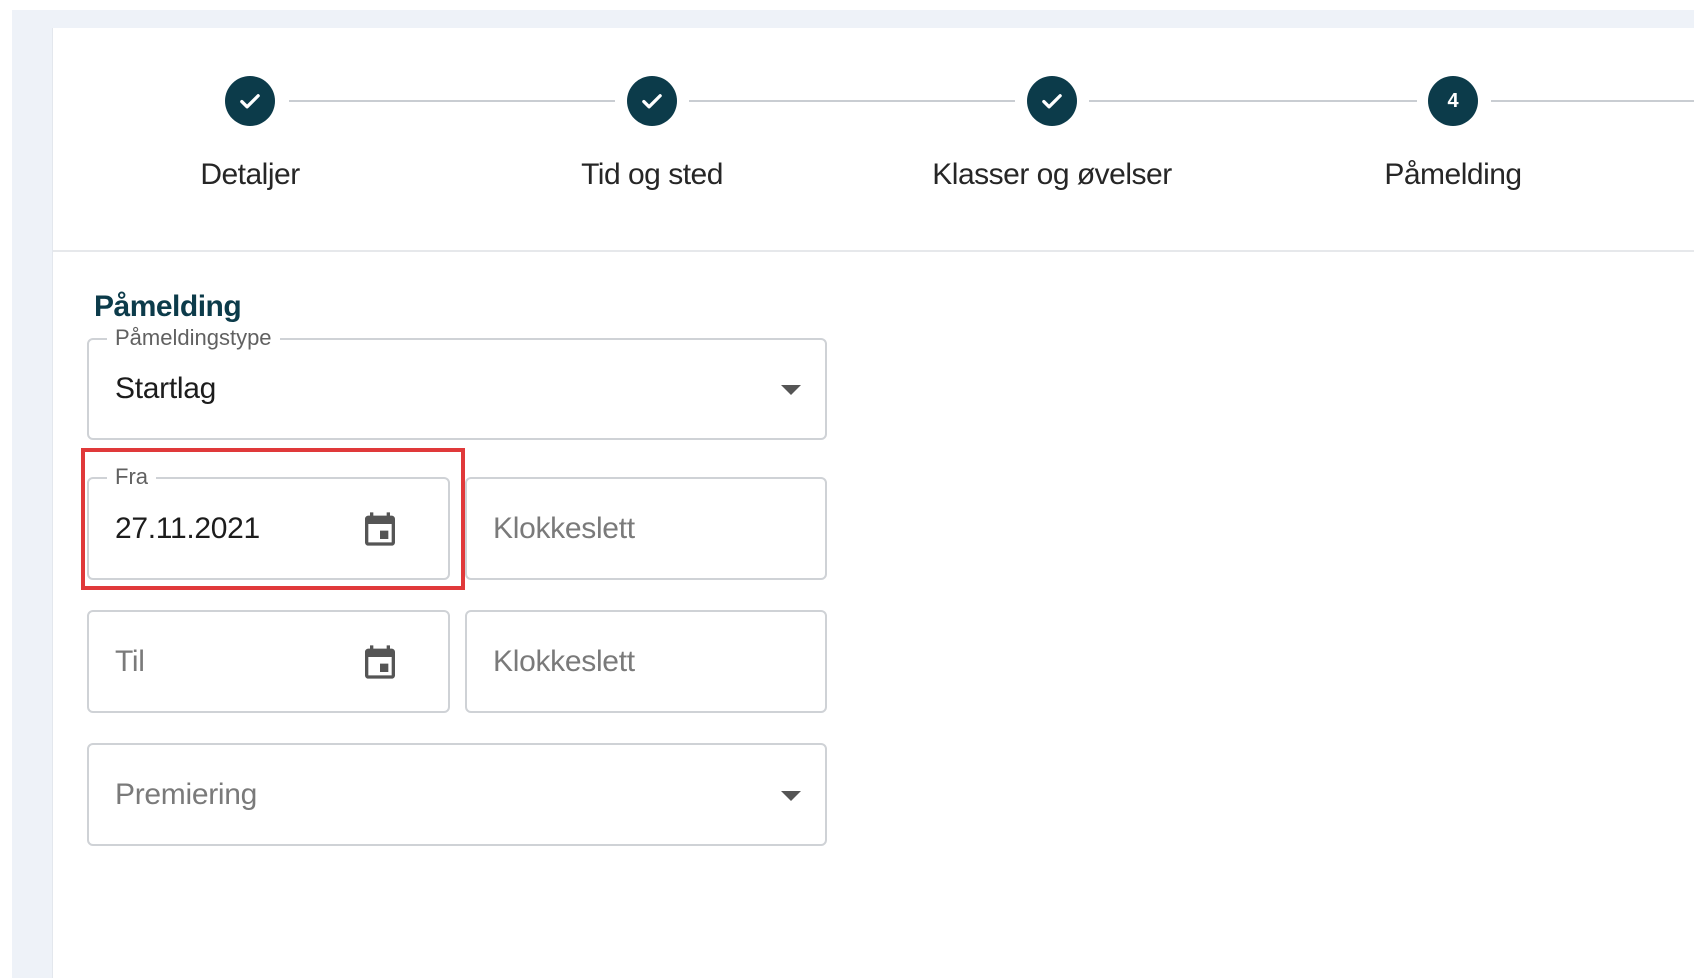  What do you see at coordinates (268, 522) in the screenshot?
I see `from-date-field: Fra 27.11.2021` at bounding box center [268, 522].